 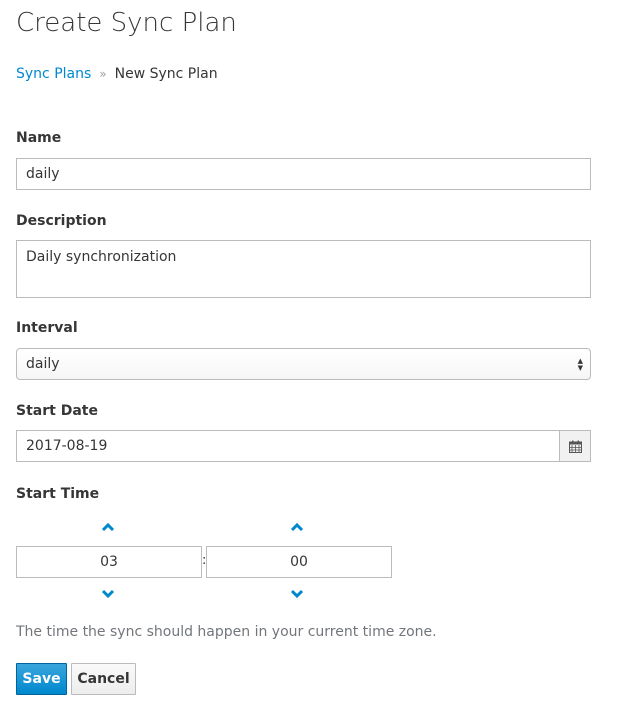 What do you see at coordinates (61, 221) in the screenshot?
I see `description-label: Description` at bounding box center [61, 221].